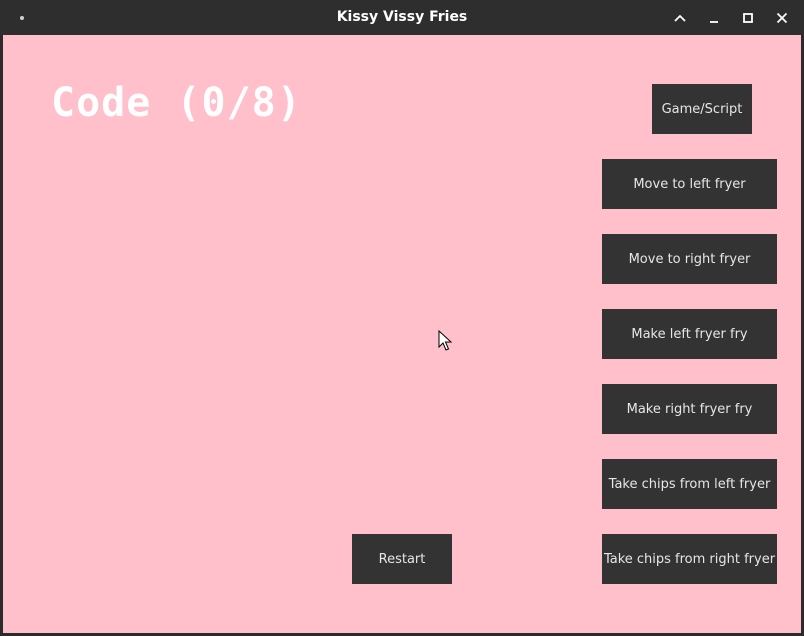 This screenshot has width=804, height=636. Describe the element at coordinates (689, 259) in the screenshot. I see `move-right-fryer-button: Move to right fryer` at that location.